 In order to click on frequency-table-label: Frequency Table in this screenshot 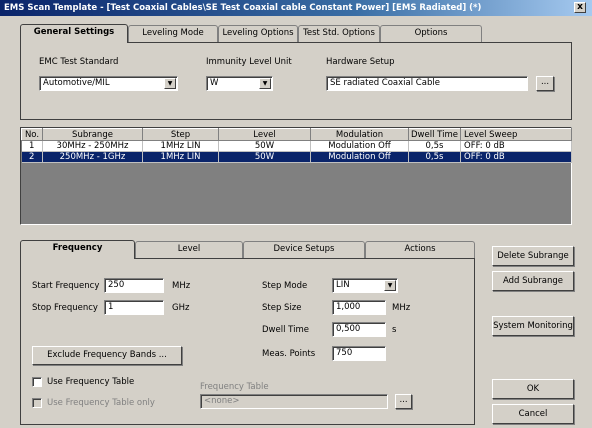, I will do `click(234, 387)`.